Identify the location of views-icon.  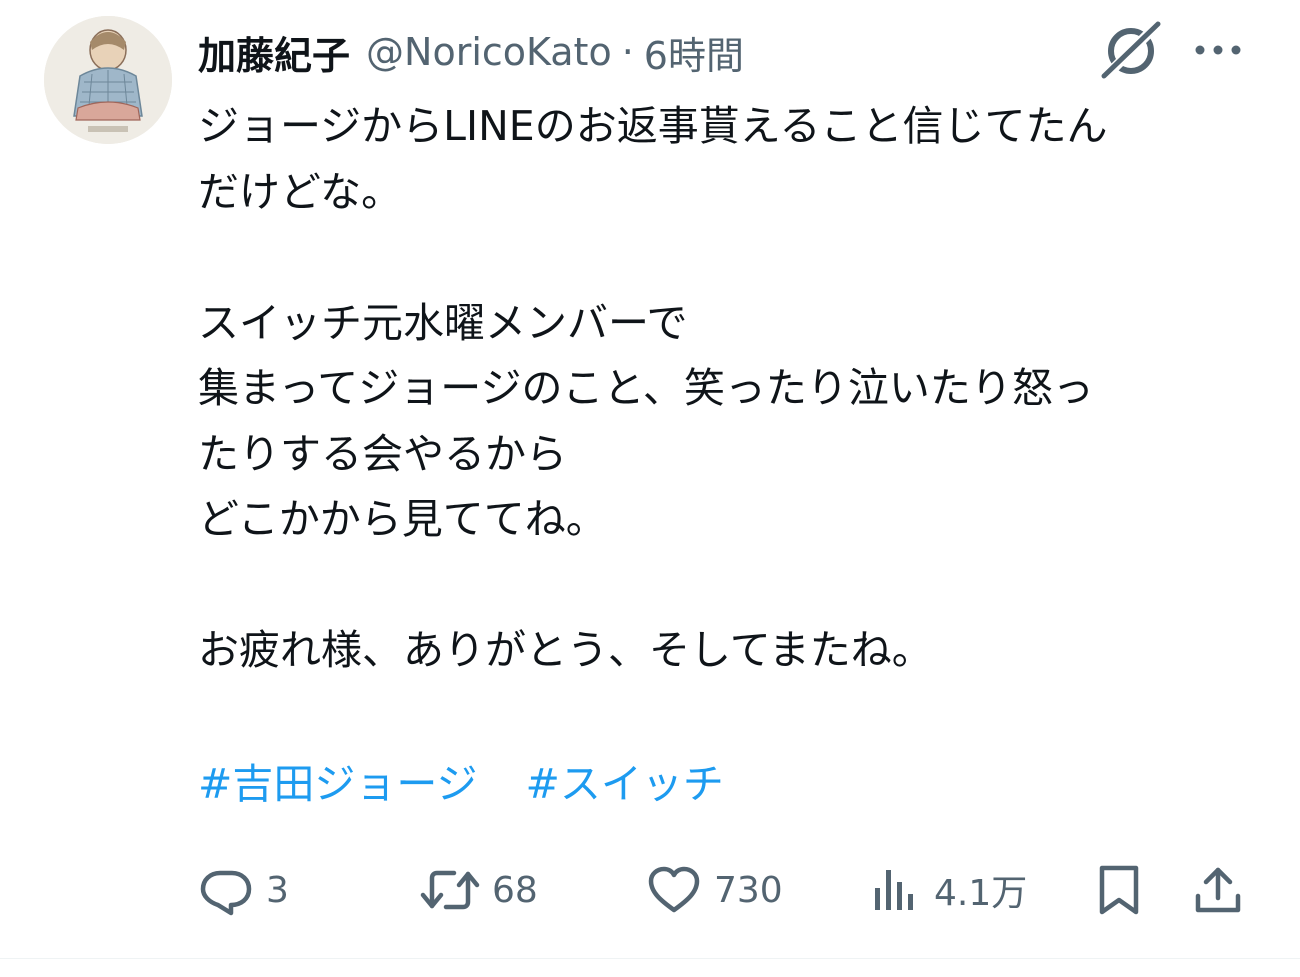
(896, 890).